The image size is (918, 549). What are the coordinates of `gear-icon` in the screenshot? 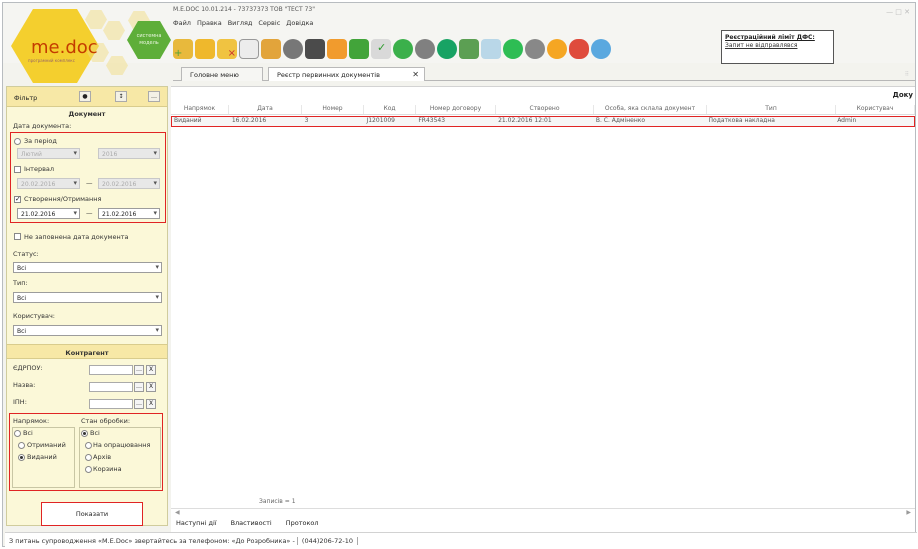 It's located at (535, 49).